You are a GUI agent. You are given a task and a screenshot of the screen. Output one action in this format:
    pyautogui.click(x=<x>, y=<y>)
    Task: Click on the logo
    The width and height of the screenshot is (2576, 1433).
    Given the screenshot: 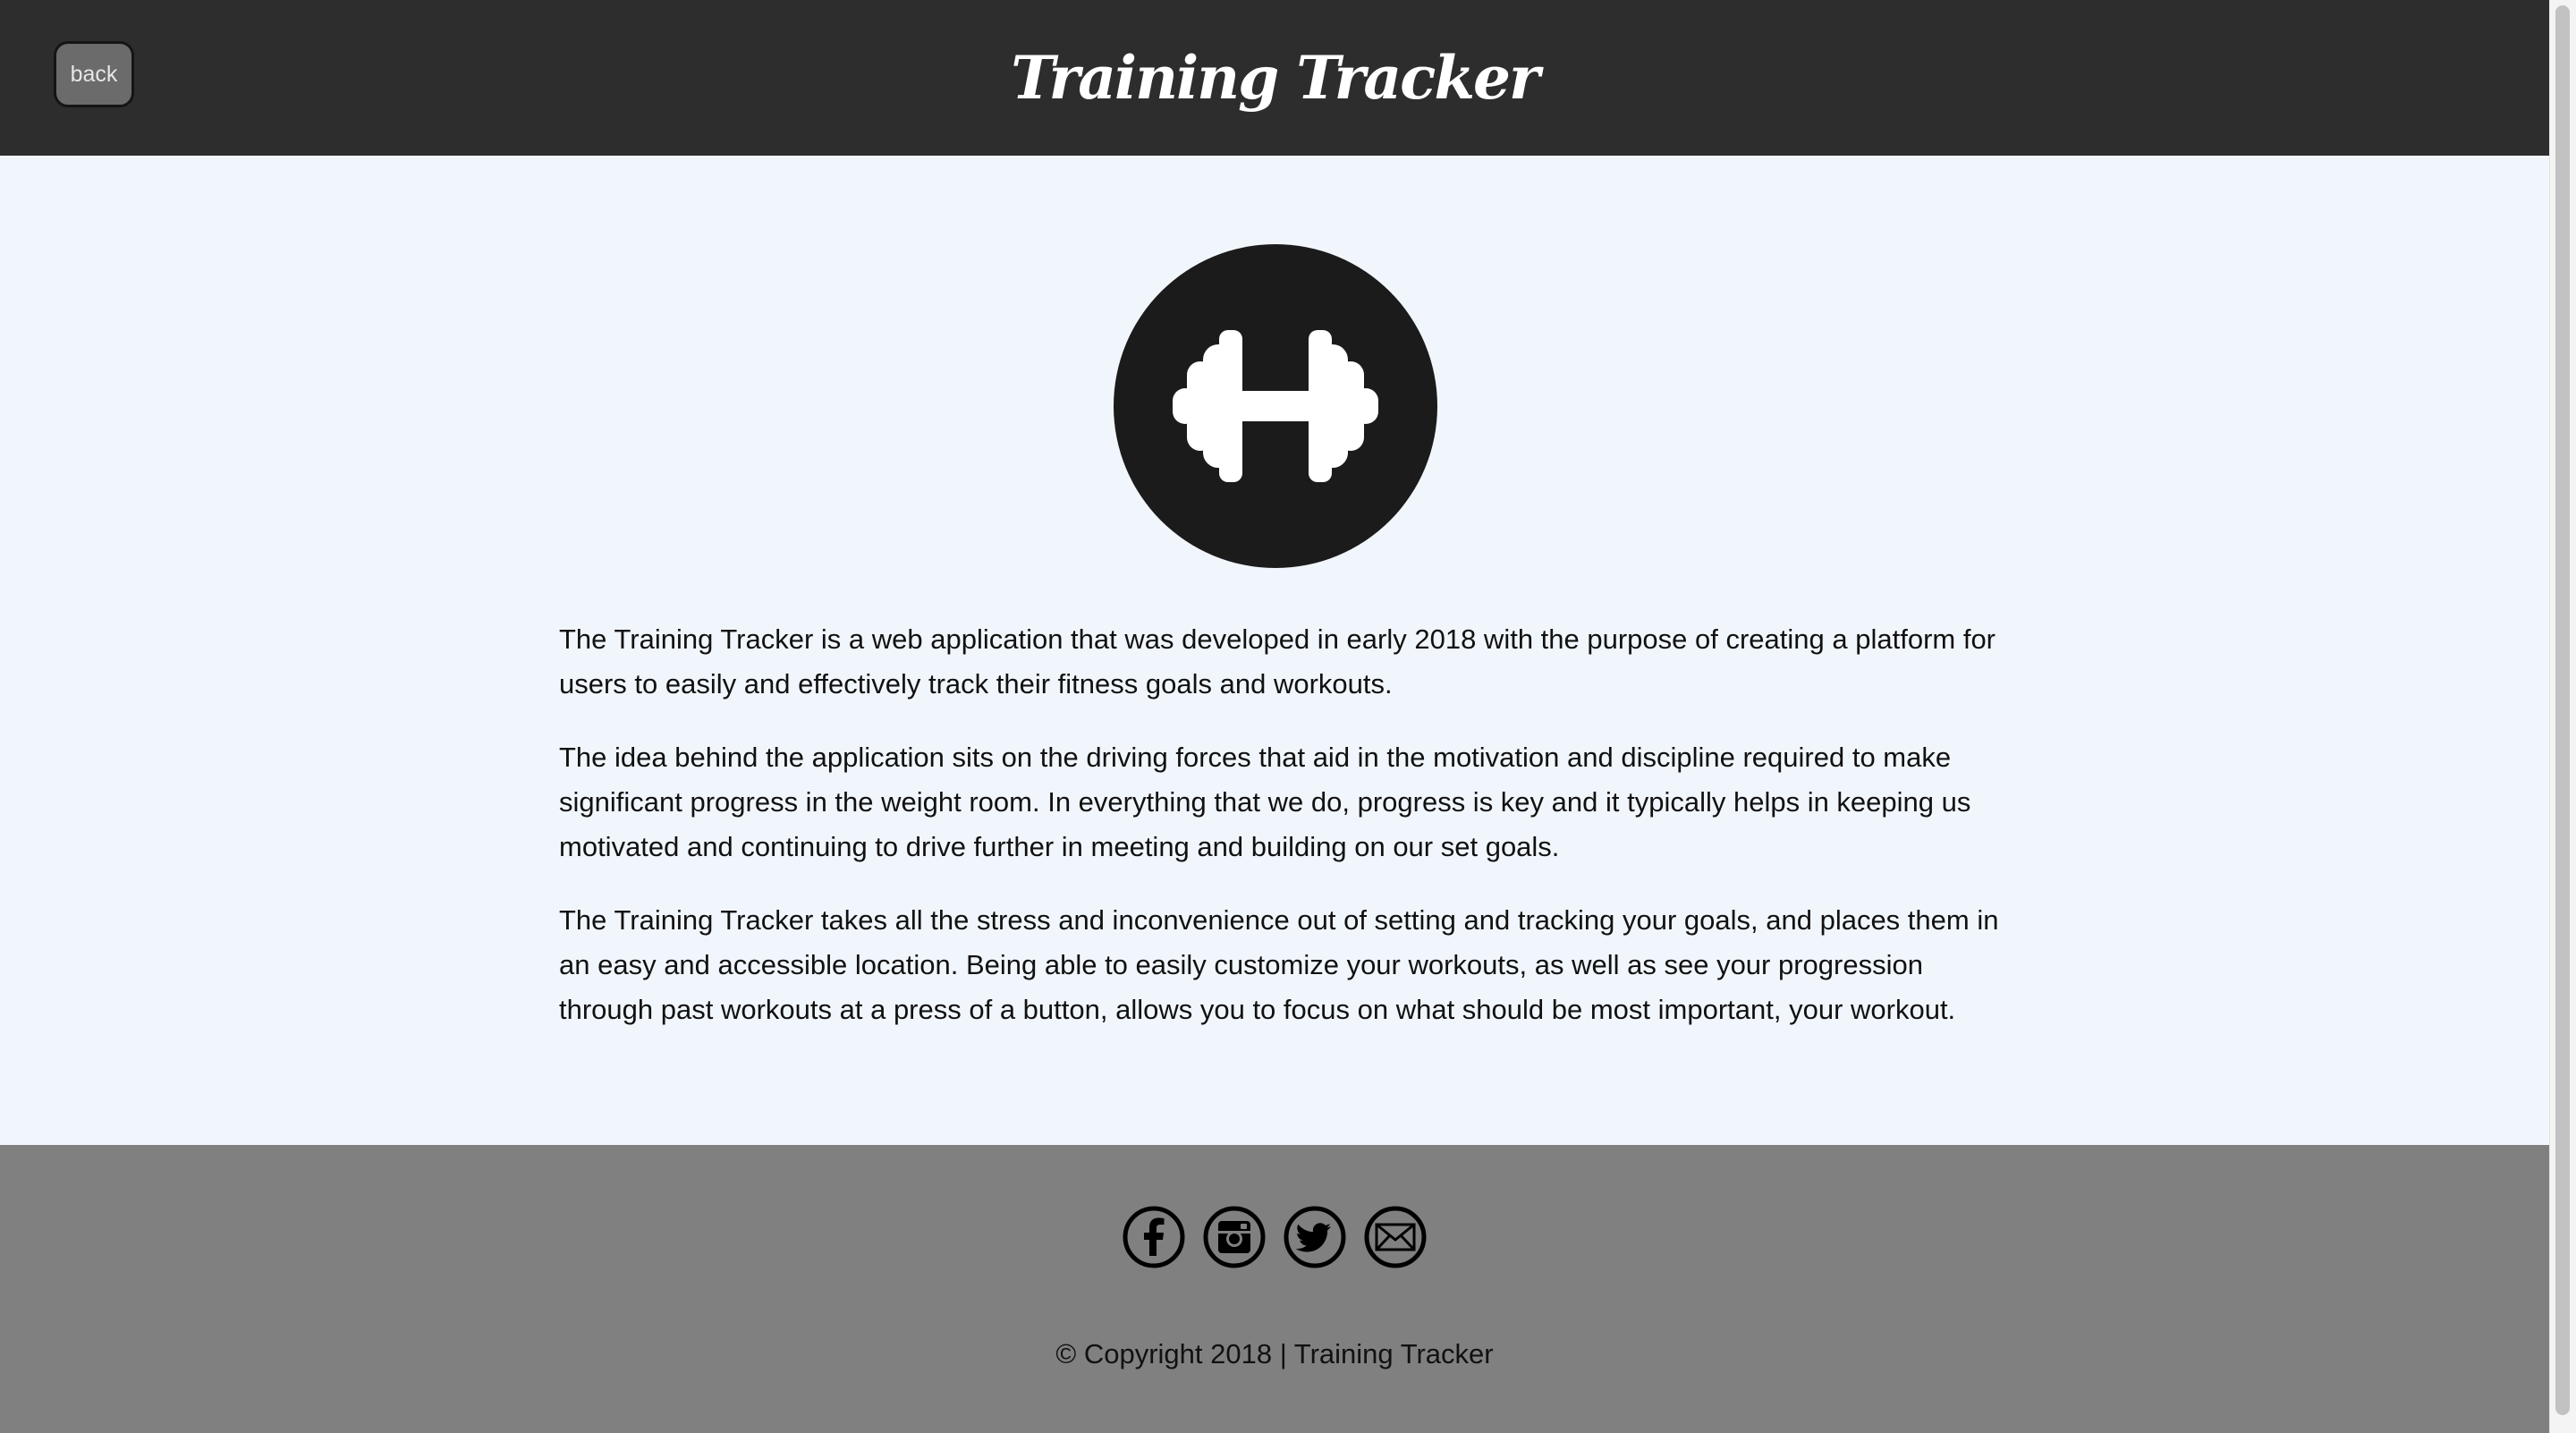 What is the action you would take?
    pyautogui.click(x=1275, y=406)
    